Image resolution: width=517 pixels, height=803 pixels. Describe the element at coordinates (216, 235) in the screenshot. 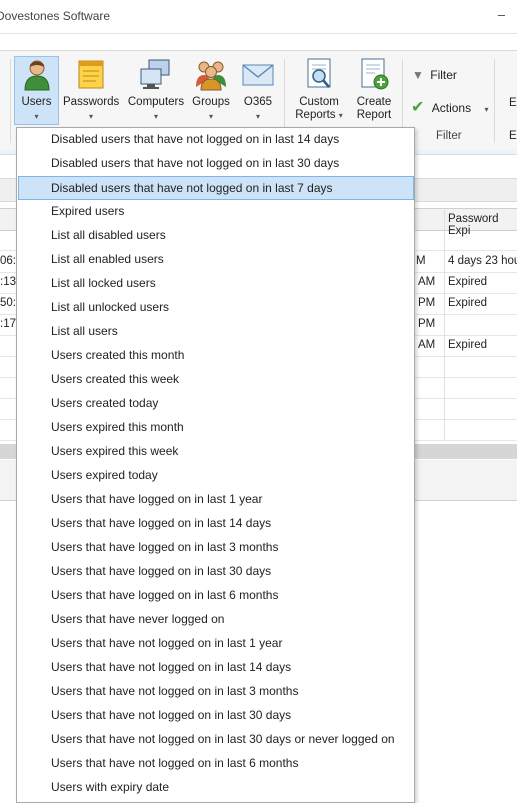

I see `dropdown-menu-item: List all disabled users` at that location.